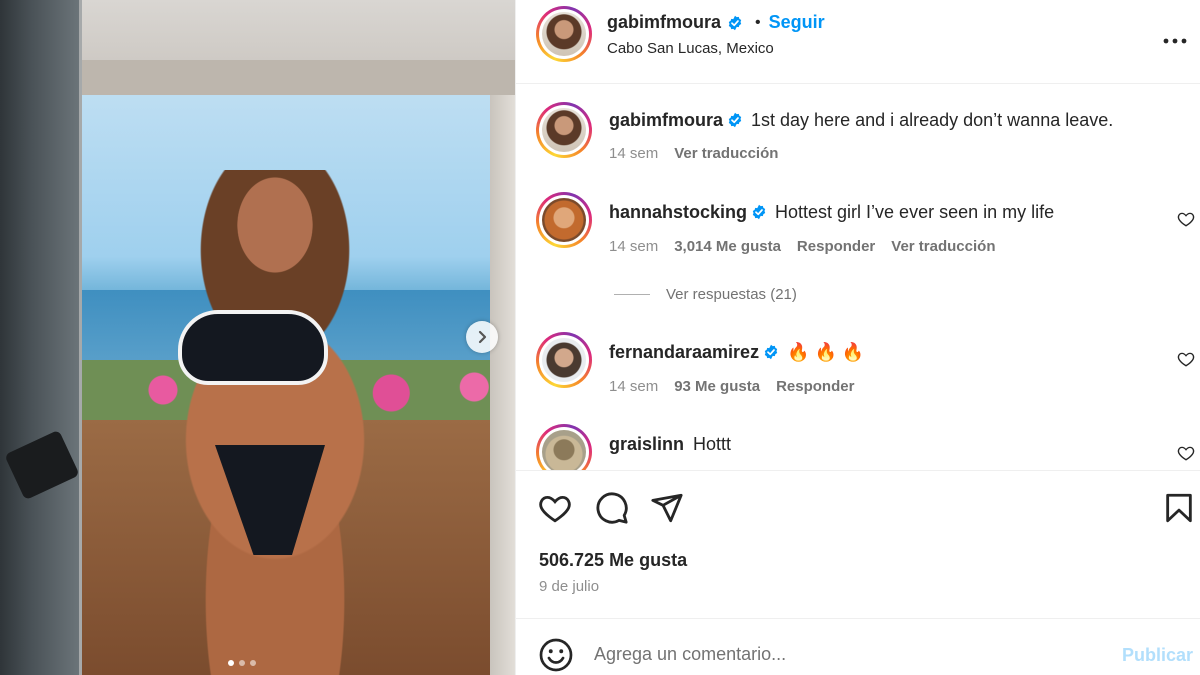 The image size is (1200, 675). Describe the element at coordinates (731, 294) in the screenshot. I see `view-replies-label: Ver respuestas (21)` at that location.